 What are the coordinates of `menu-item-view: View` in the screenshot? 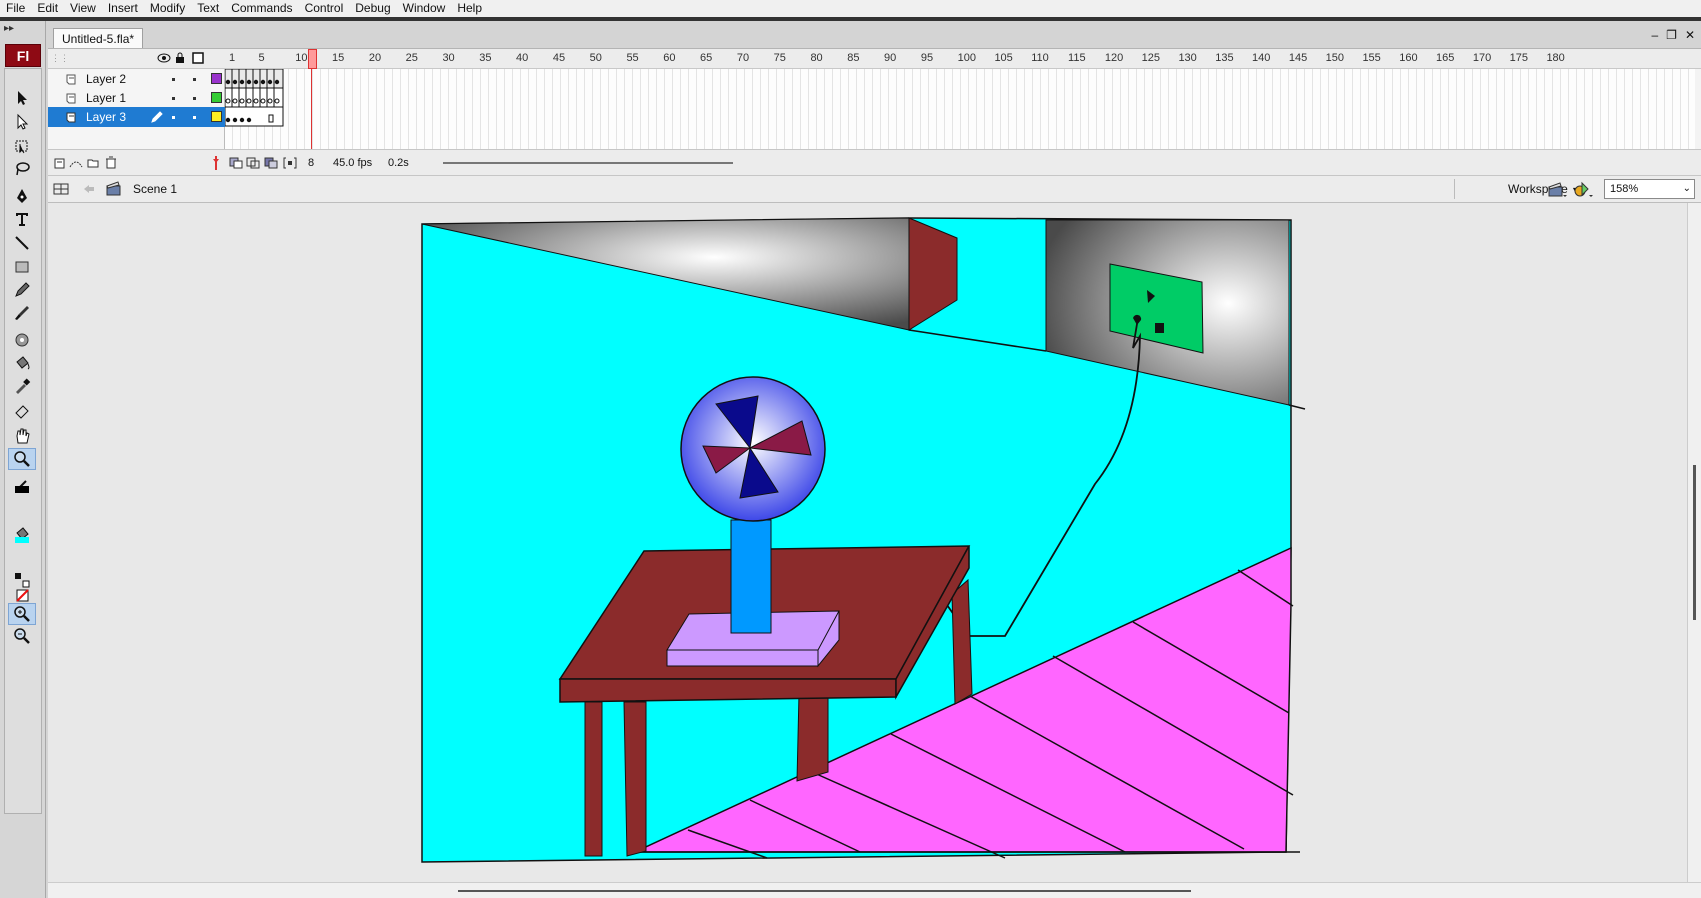 It's located at (83, 8).